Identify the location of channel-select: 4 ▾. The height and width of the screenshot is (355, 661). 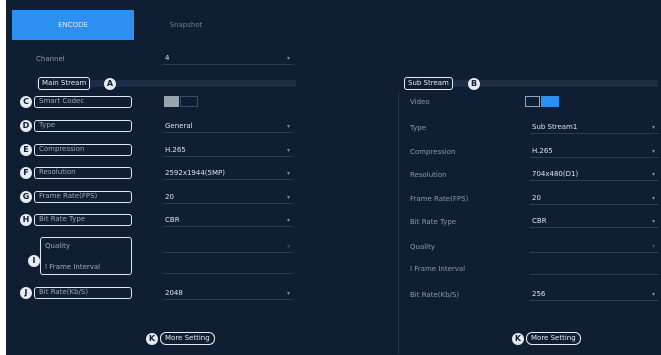
(228, 59).